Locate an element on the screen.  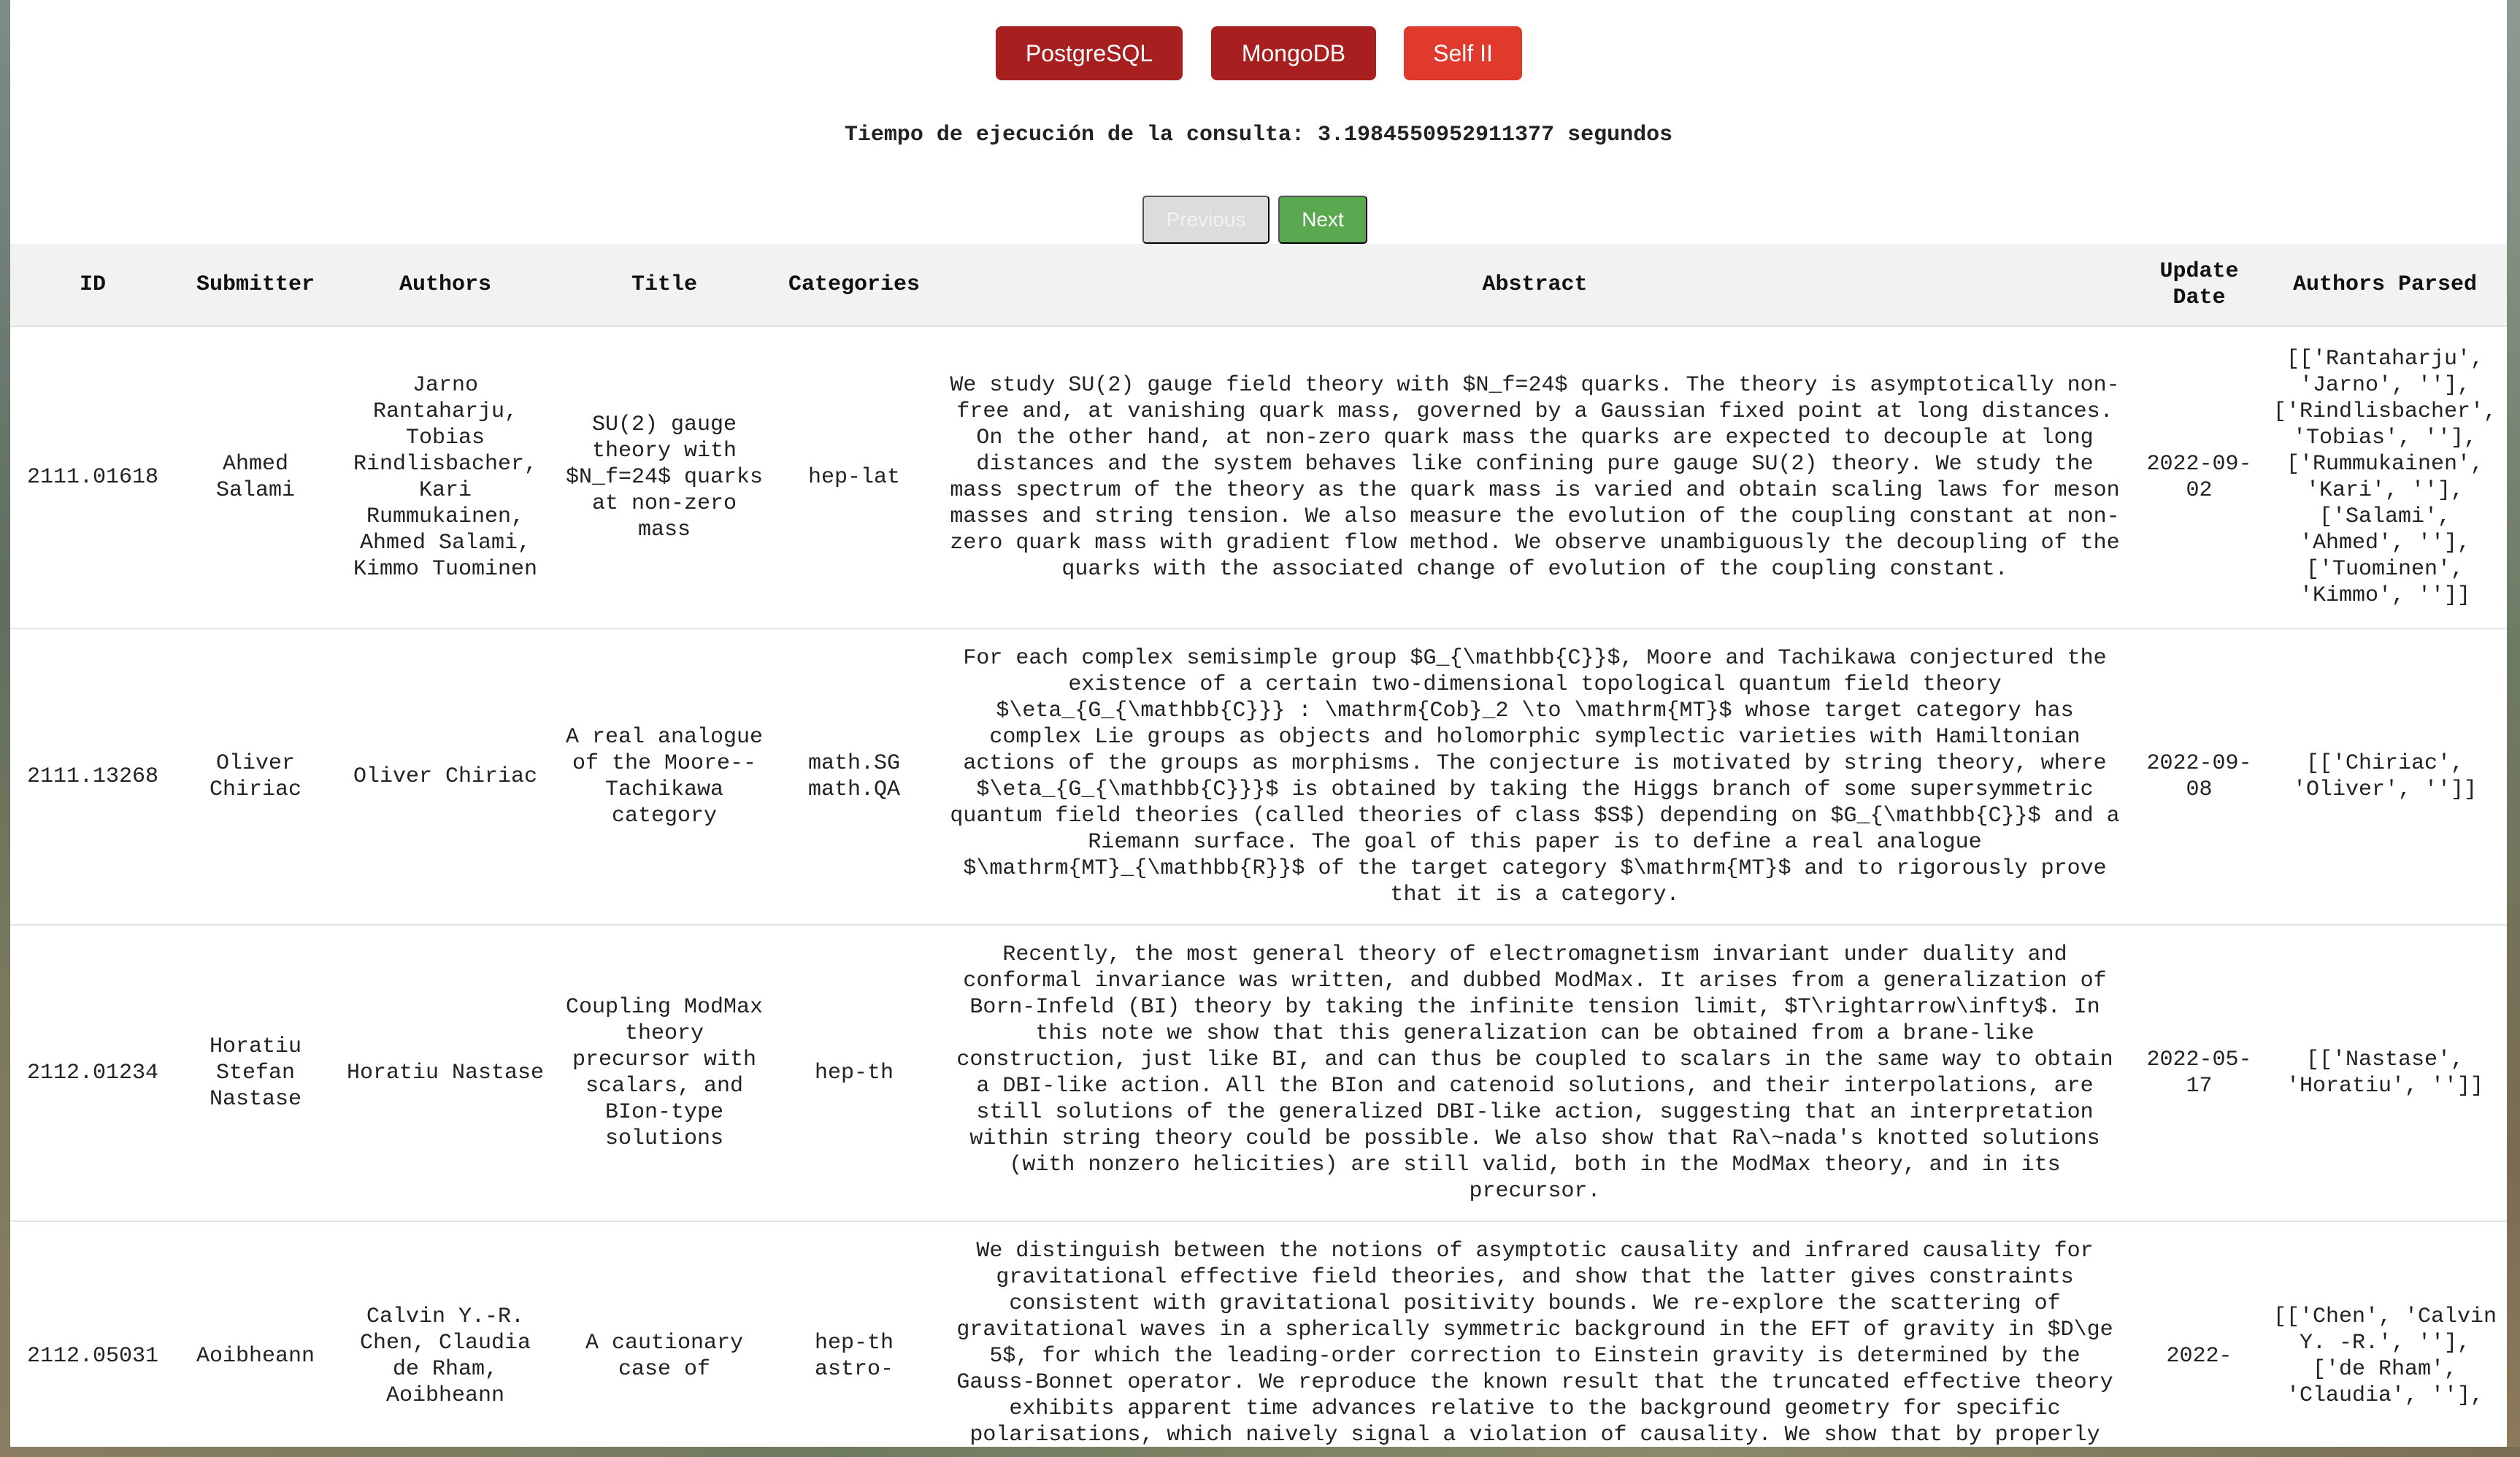
mongodb-button: MongoDB is located at coordinates (1293, 53).